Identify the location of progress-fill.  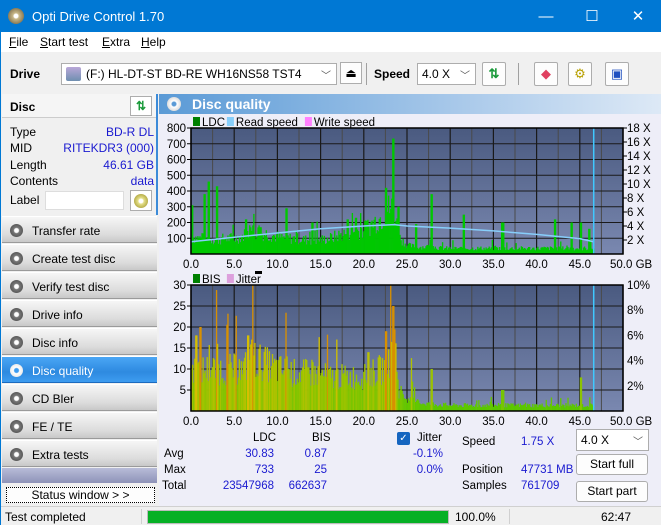
(298, 517).